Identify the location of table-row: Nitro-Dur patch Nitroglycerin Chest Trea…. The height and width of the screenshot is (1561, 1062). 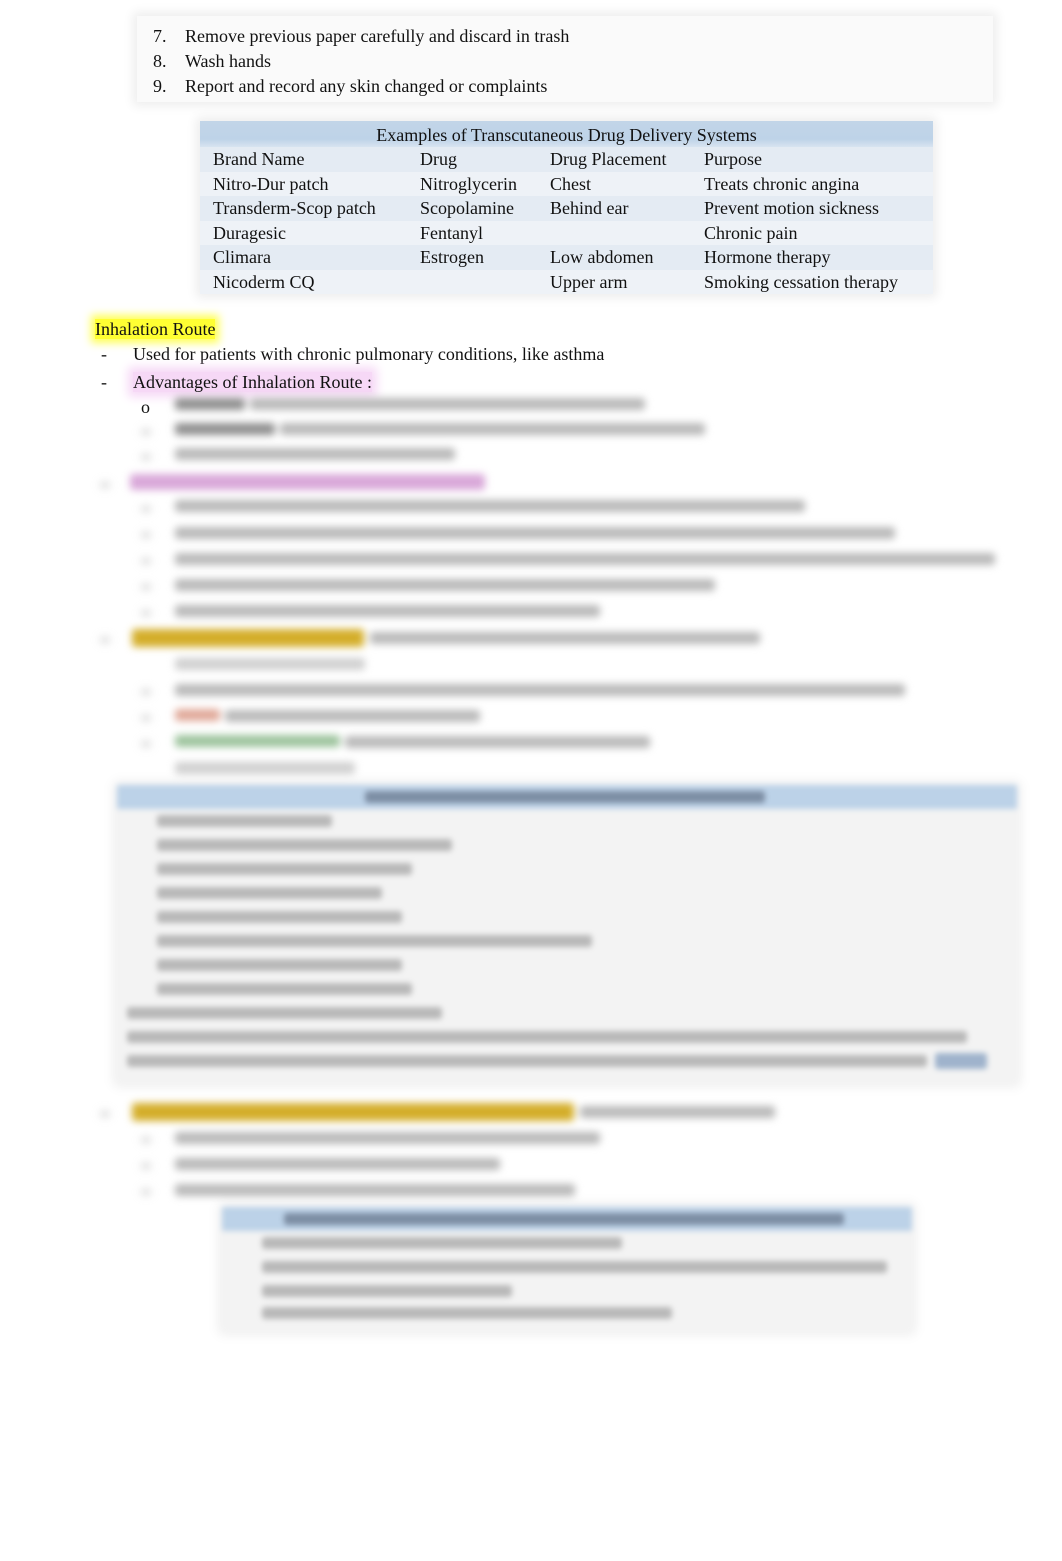
(566, 183).